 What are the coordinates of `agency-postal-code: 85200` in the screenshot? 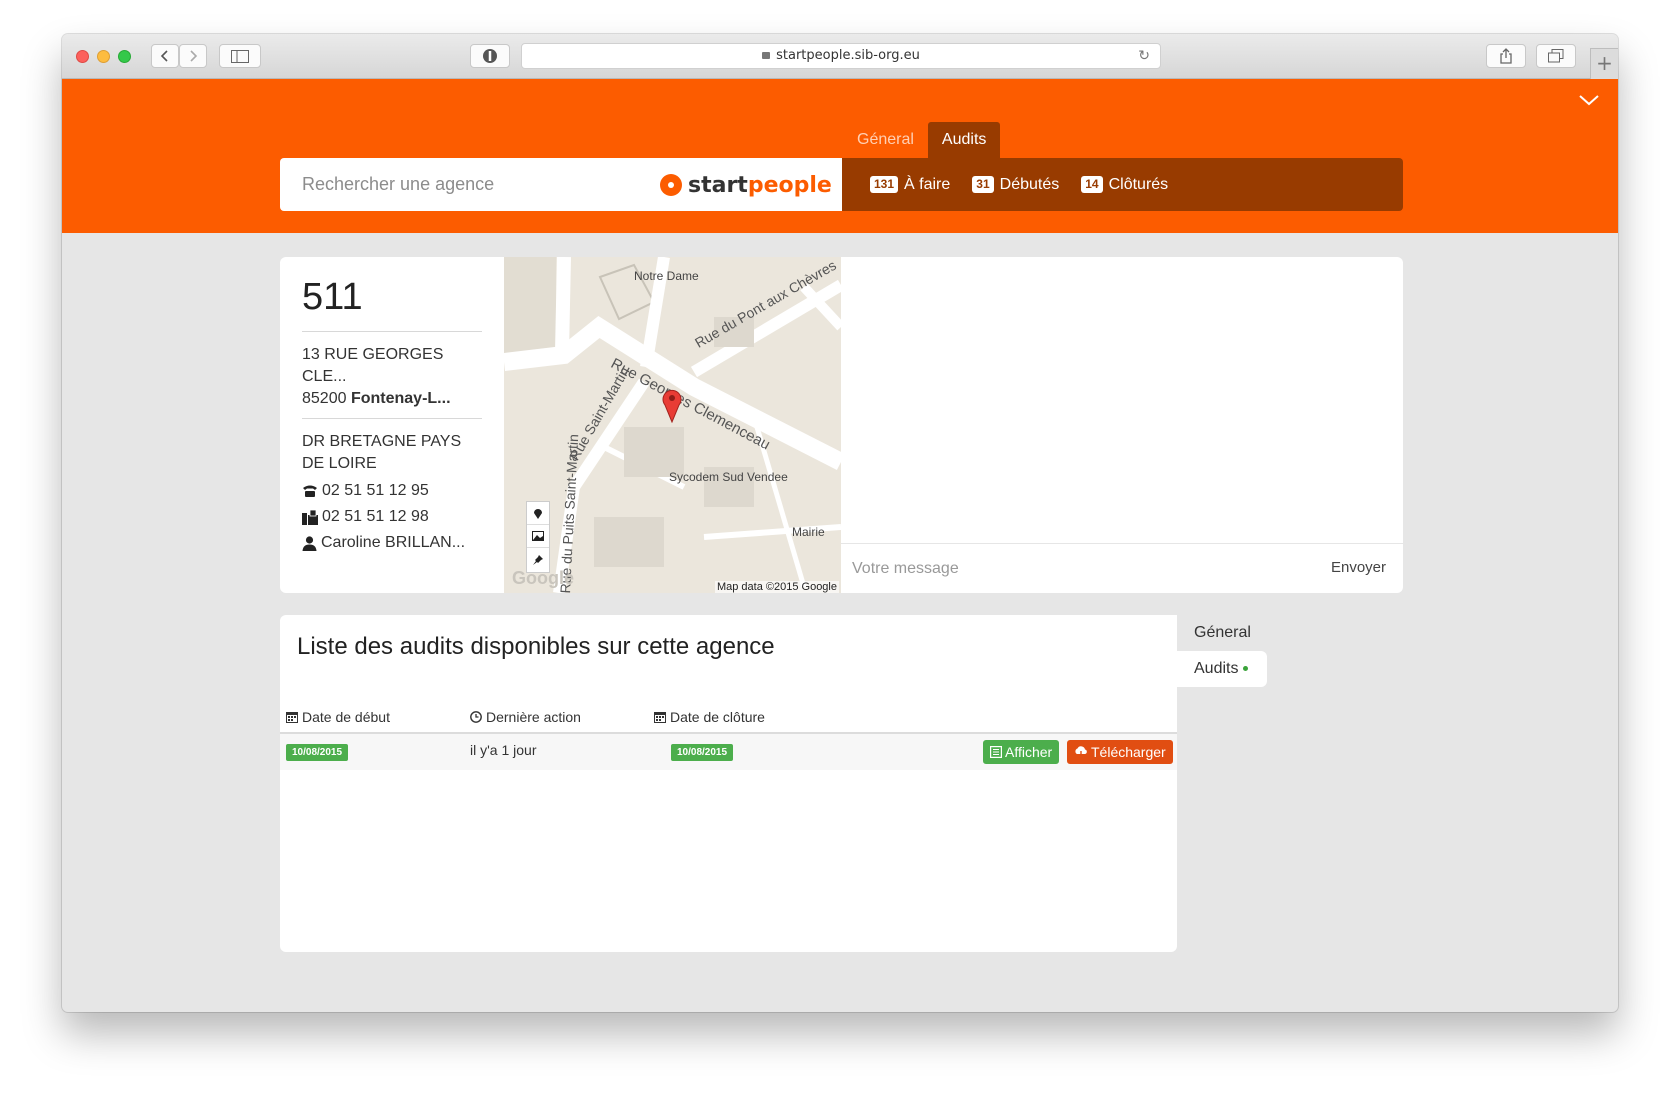 It's located at (324, 398).